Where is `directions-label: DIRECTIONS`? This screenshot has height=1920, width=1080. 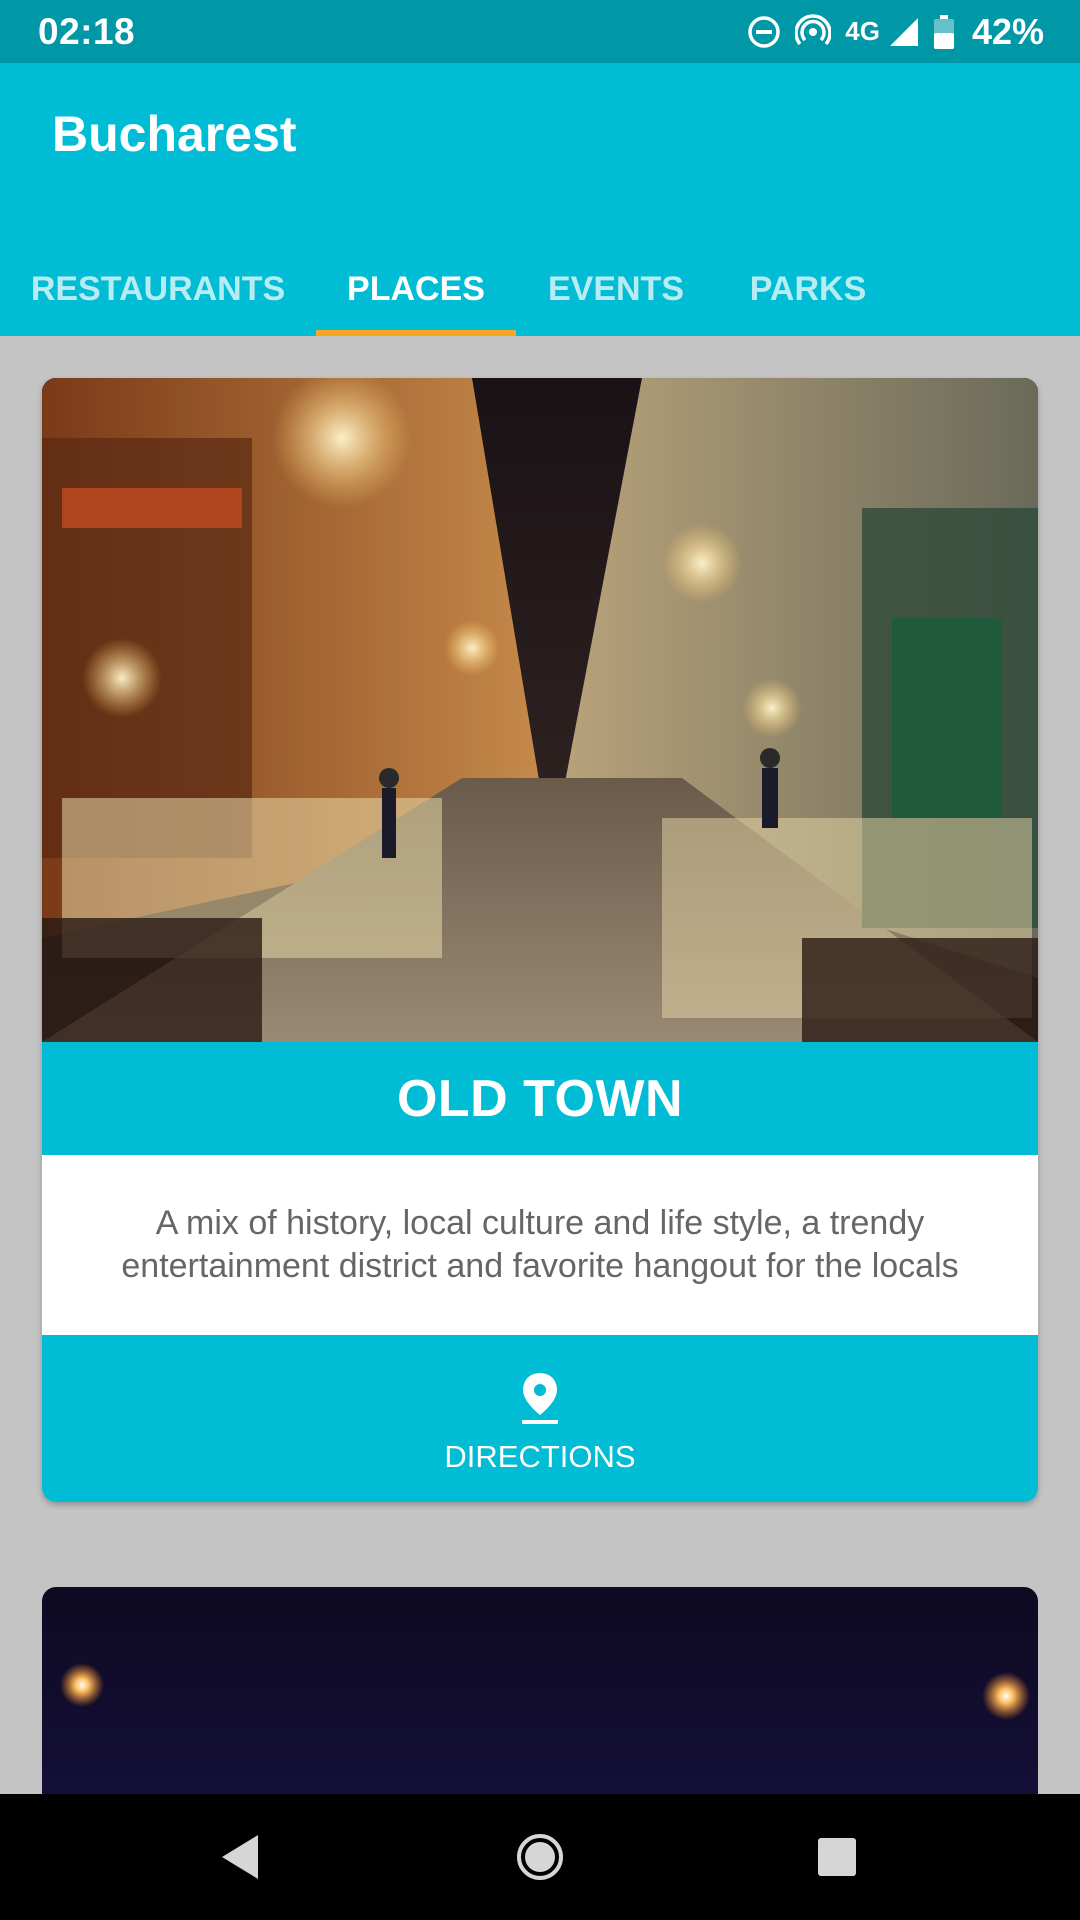
directions-label: DIRECTIONS is located at coordinates (540, 1456).